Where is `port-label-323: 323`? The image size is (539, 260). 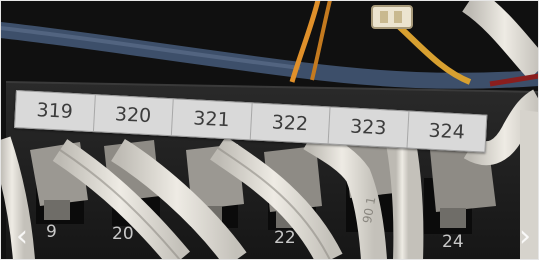
port-label-323: 323 is located at coordinates (368, 127).